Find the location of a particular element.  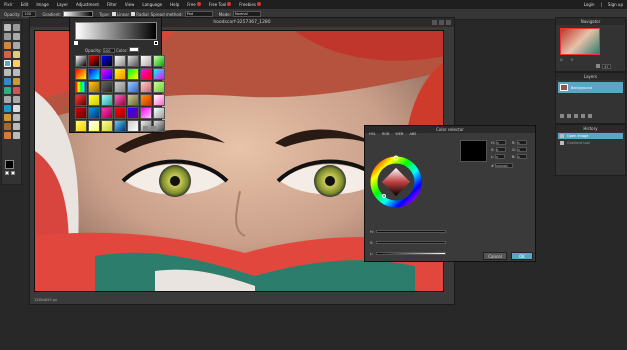

burn-tool-icon is located at coordinates (16, 90).